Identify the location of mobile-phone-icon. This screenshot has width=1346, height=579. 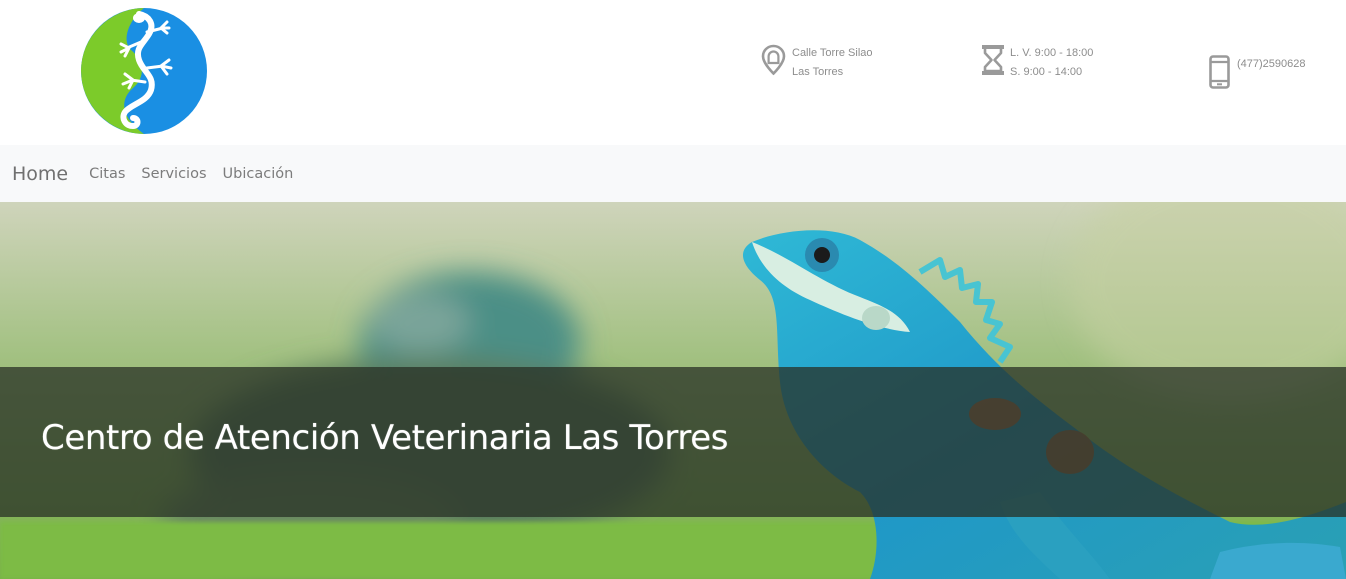
(1219, 72).